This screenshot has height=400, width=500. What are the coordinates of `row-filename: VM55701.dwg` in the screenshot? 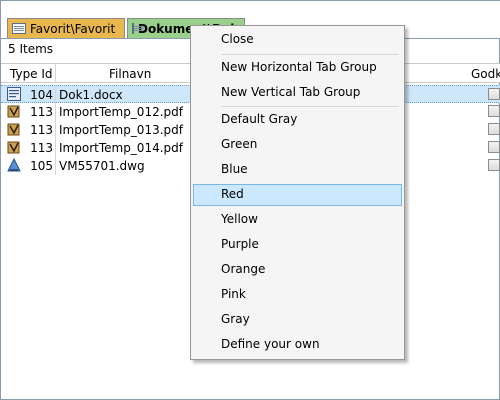 It's located at (102, 166).